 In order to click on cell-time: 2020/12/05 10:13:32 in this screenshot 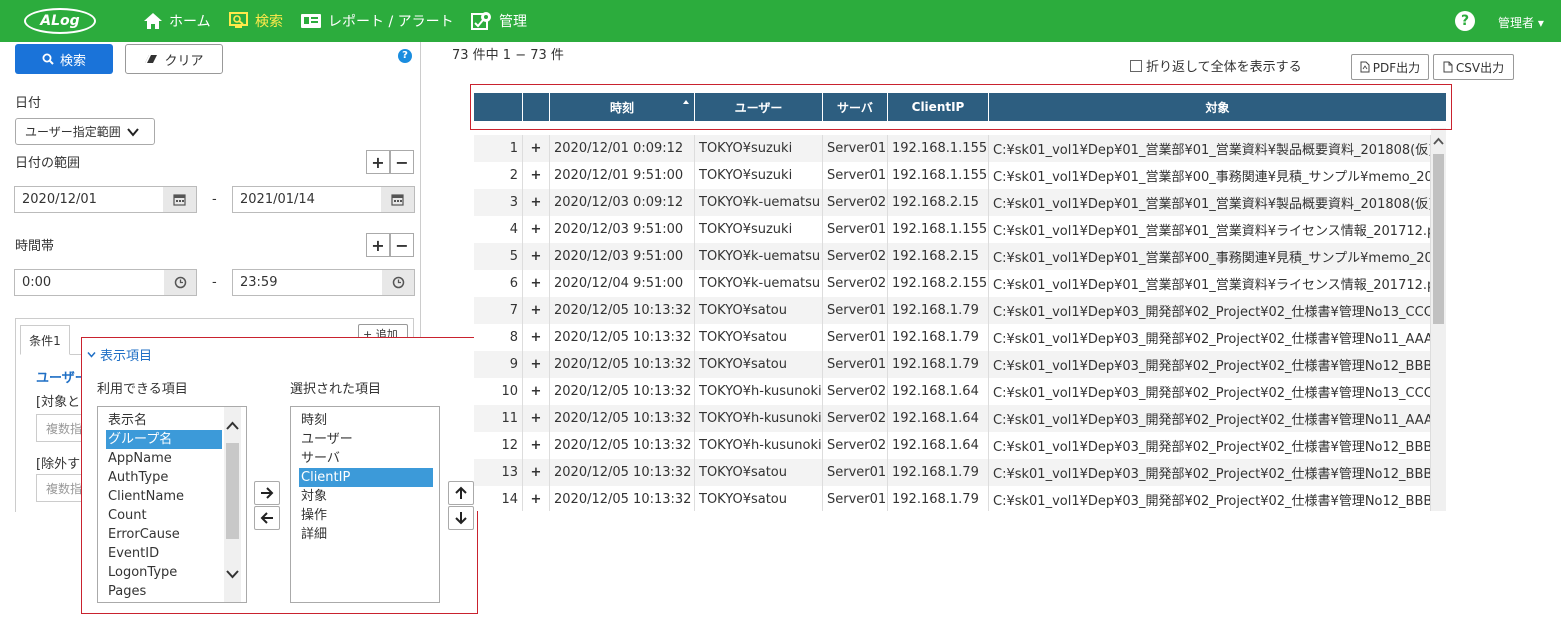, I will do `click(622, 364)`.